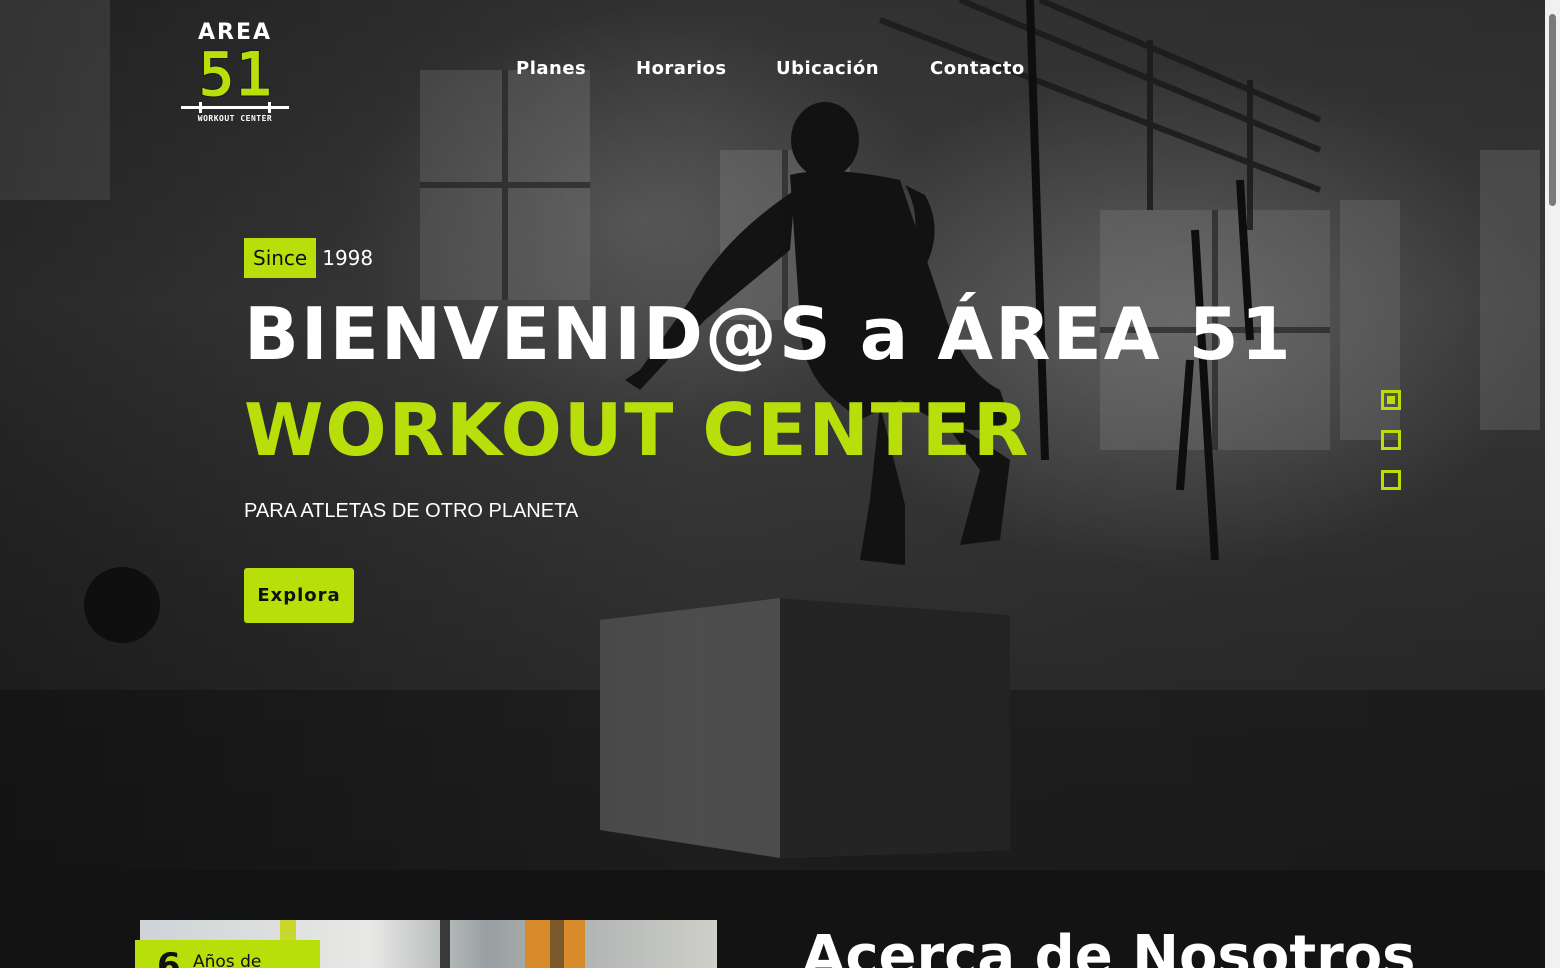 This screenshot has width=1560, height=968. I want to click on brand-logo: AREA 51 WORKOUT CENTER, so click(235, 73).